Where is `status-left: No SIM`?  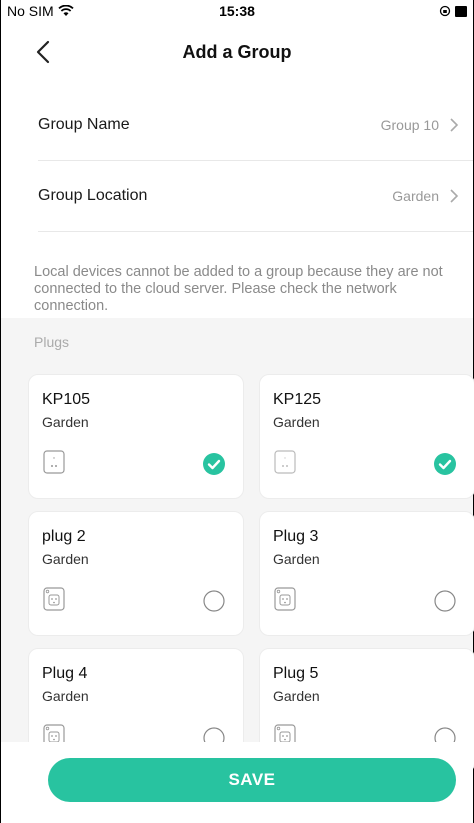
status-left: No SIM is located at coordinates (40, 11).